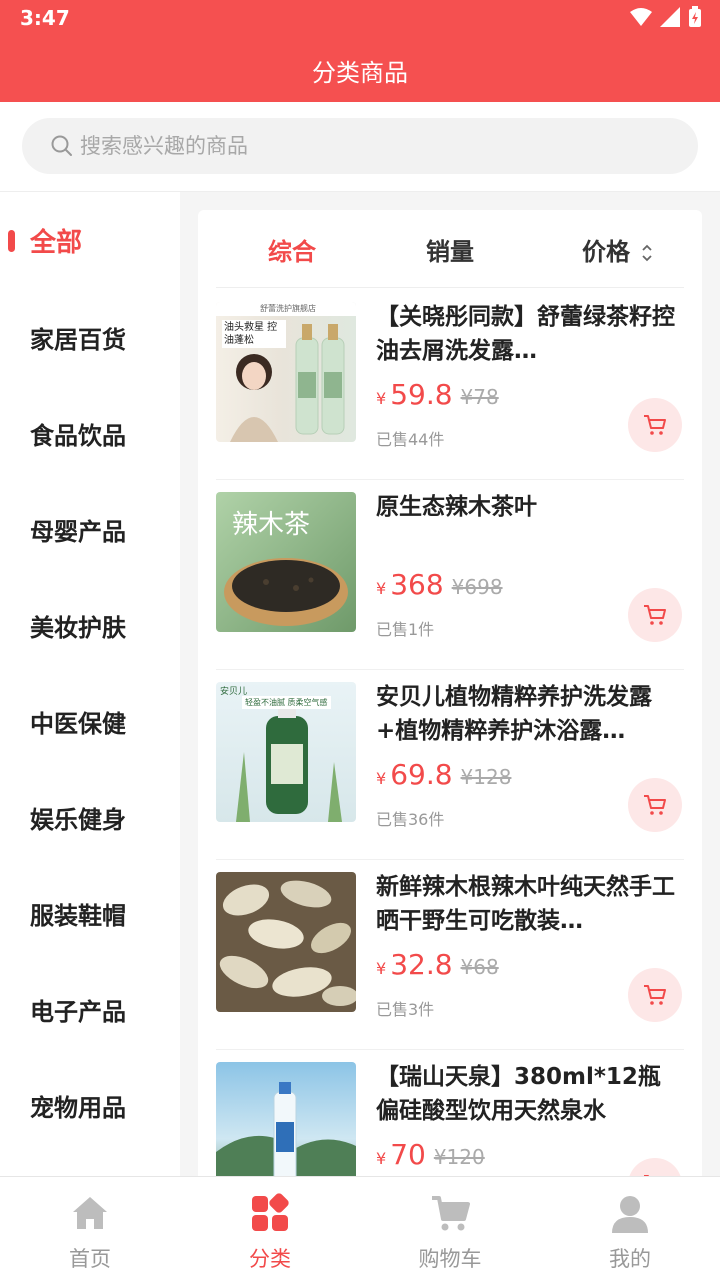 Image resolution: width=720 pixels, height=1280 pixels. I want to click on product-item: 【瑞山天泉】380ml*12瓶偏硅酸型饮用天然泉水 ¥70 ¥120, so click(450, 1113).